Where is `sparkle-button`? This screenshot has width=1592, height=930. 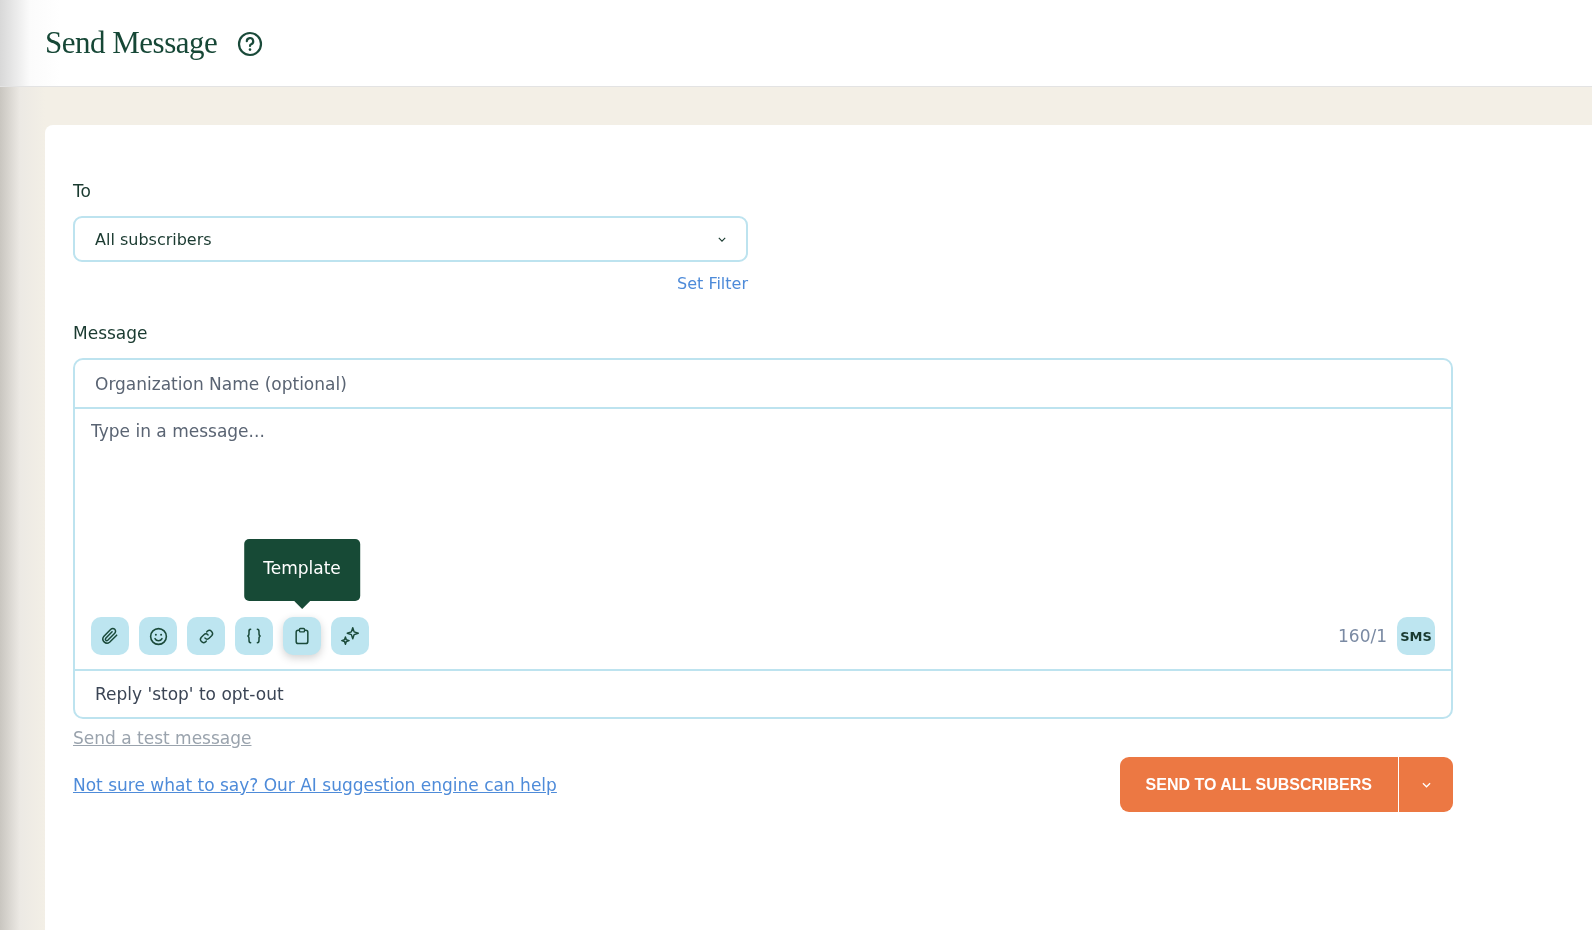 sparkle-button is located at coordinates (350, 636).